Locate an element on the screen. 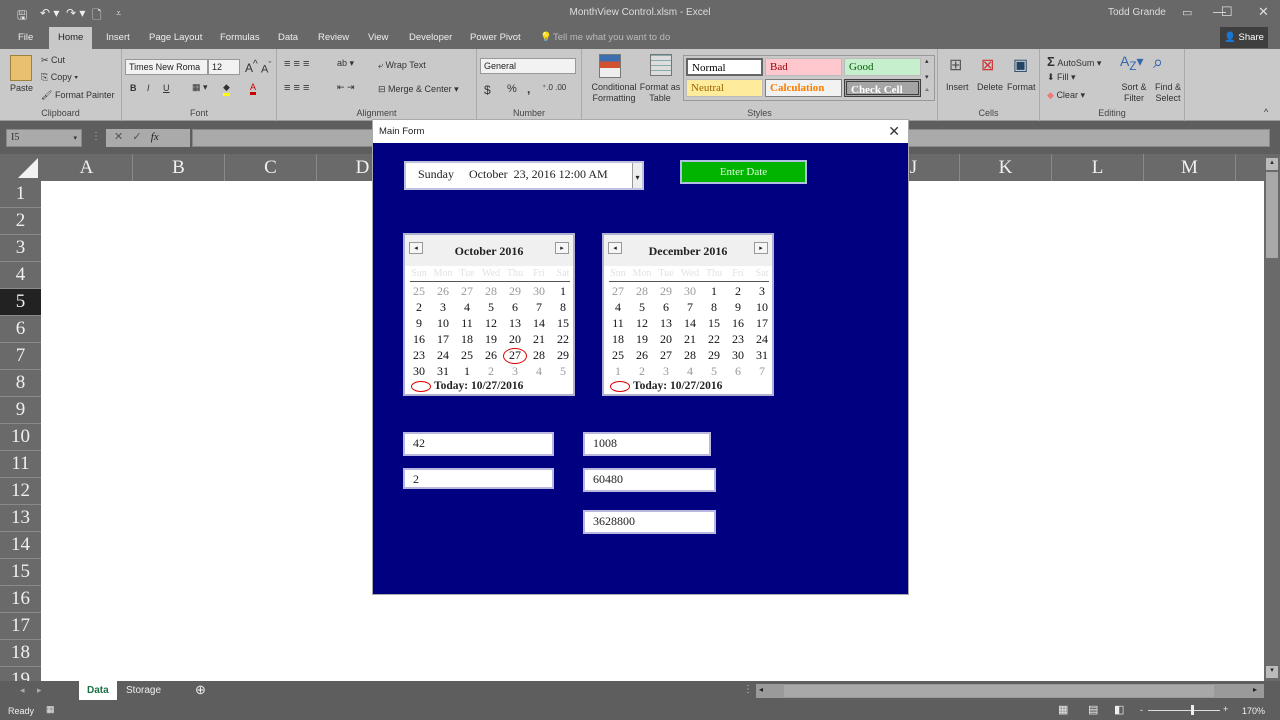 The width and height of the screenshot is (1280, 720). format-cells-icon: ▣ is located at coordinates (1020, 65).